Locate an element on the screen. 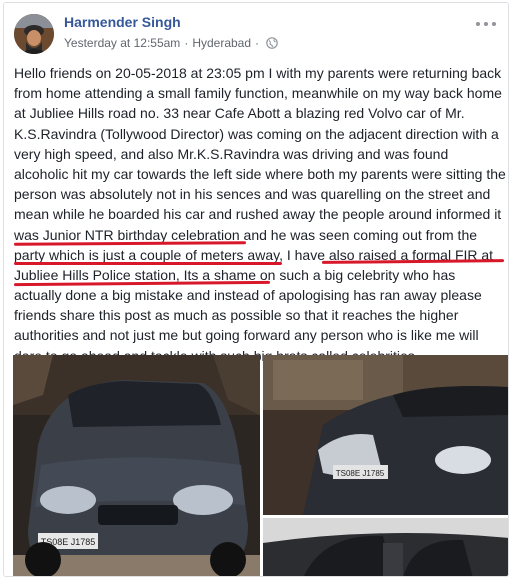 Image resolution: width=514 pixels, height=579 pixels. car-photo-interior is located at coordinates (385, 547).